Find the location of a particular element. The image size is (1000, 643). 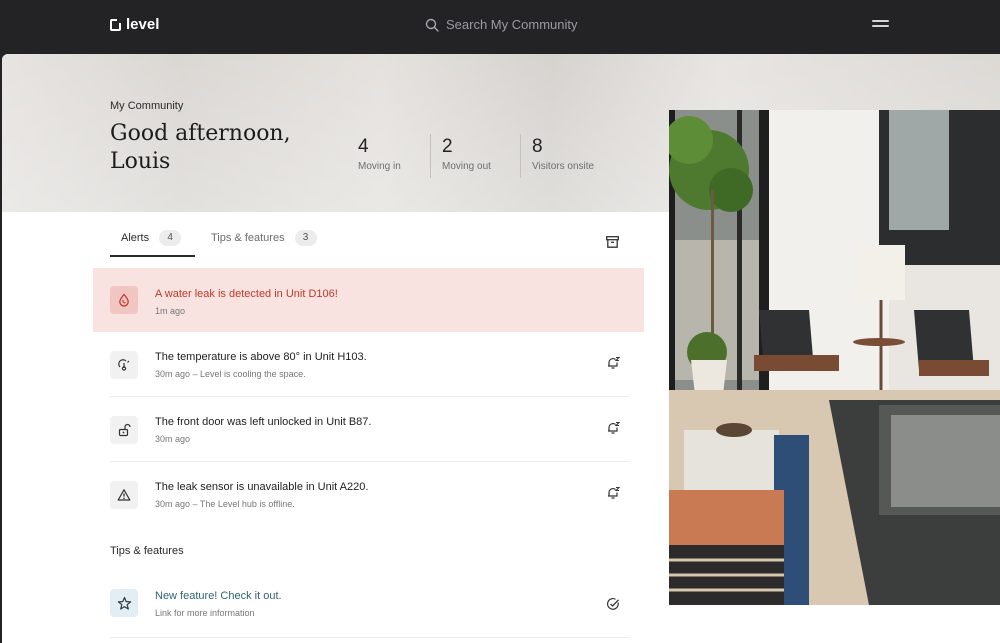

search-icon is located at coordinates (432, 25).